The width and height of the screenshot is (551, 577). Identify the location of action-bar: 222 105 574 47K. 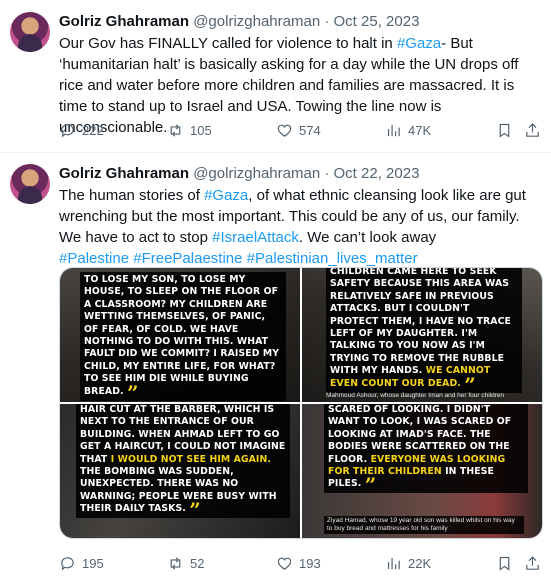
(301, 130).